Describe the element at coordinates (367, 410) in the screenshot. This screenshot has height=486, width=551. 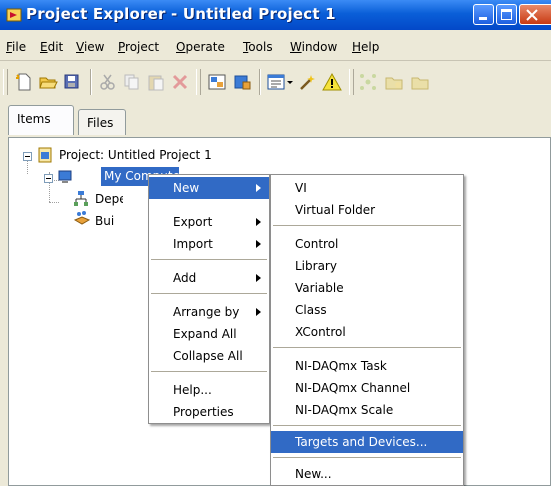
I see `submenu-item-daqmx-scale: NI-DAQmx Scale` at that location.